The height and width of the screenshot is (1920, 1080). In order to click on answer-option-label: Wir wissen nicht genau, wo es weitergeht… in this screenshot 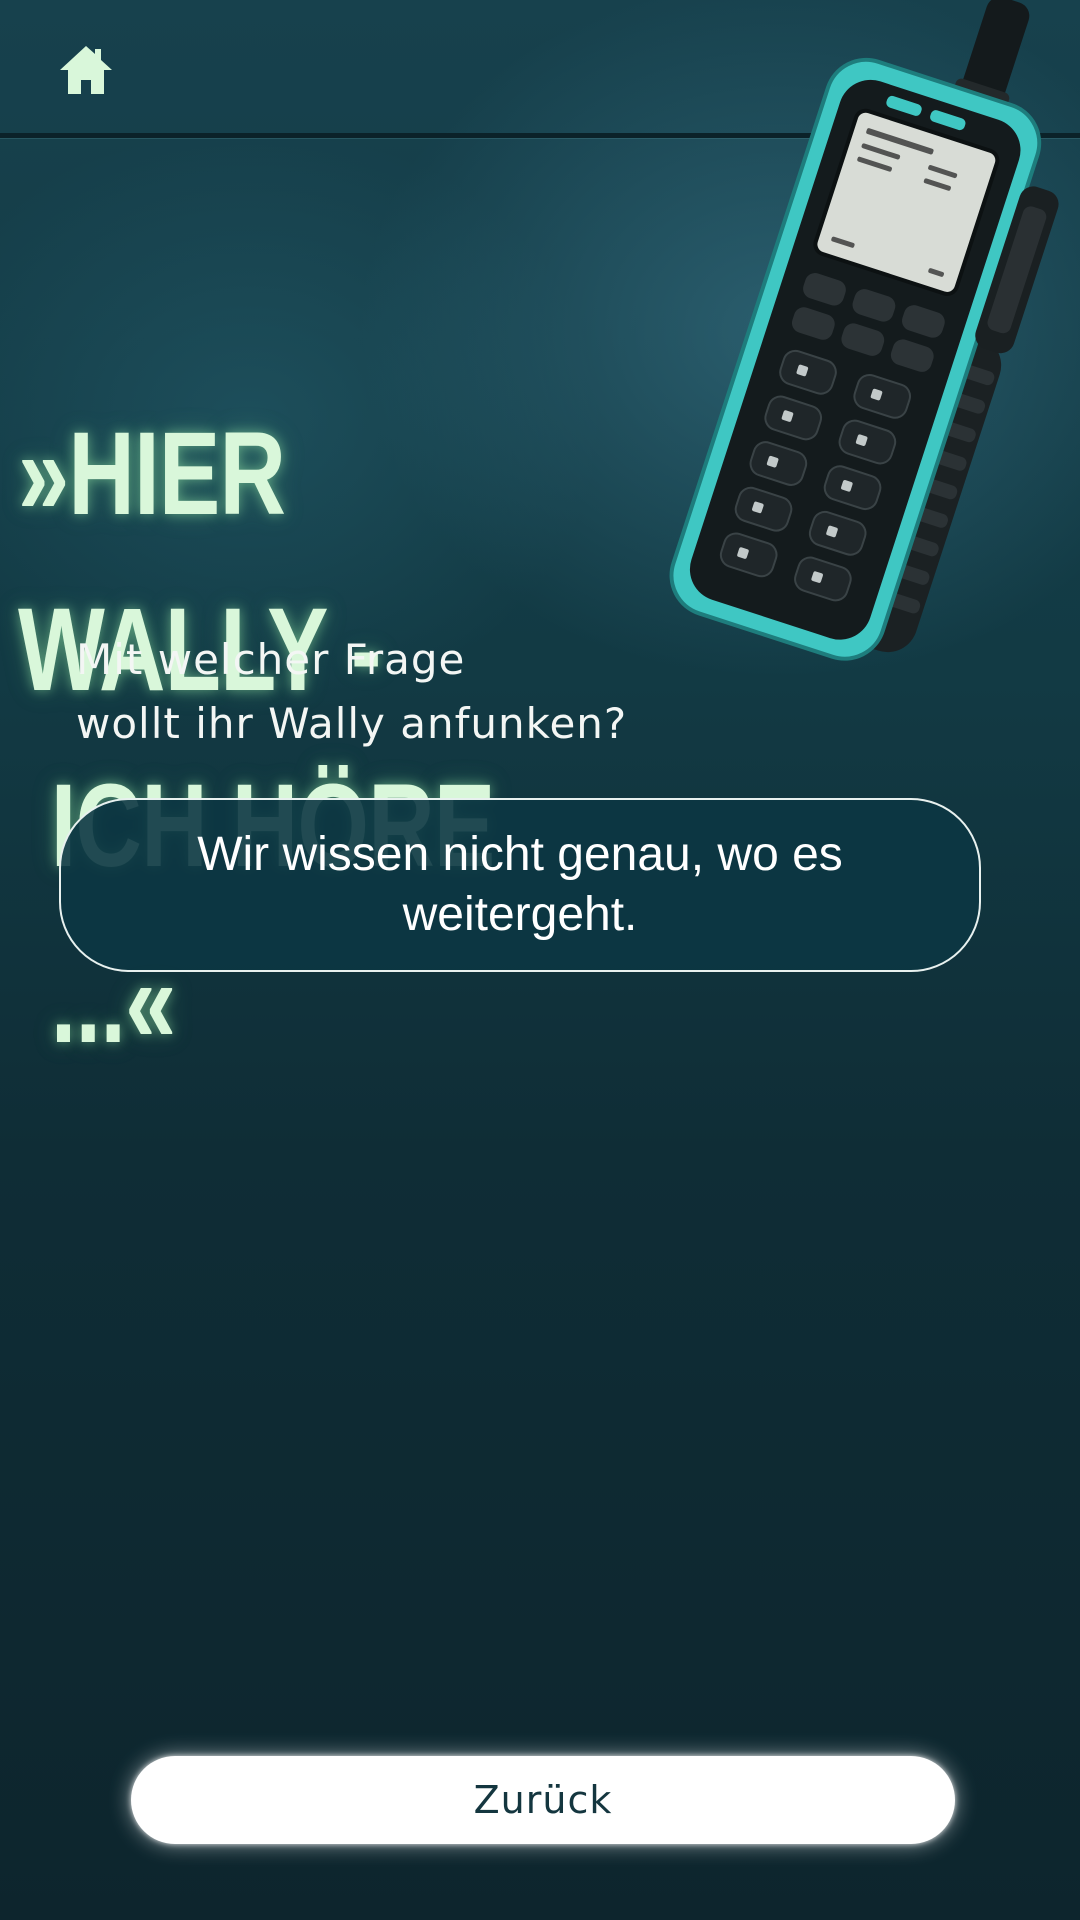, I will do `click(520, 884)`.